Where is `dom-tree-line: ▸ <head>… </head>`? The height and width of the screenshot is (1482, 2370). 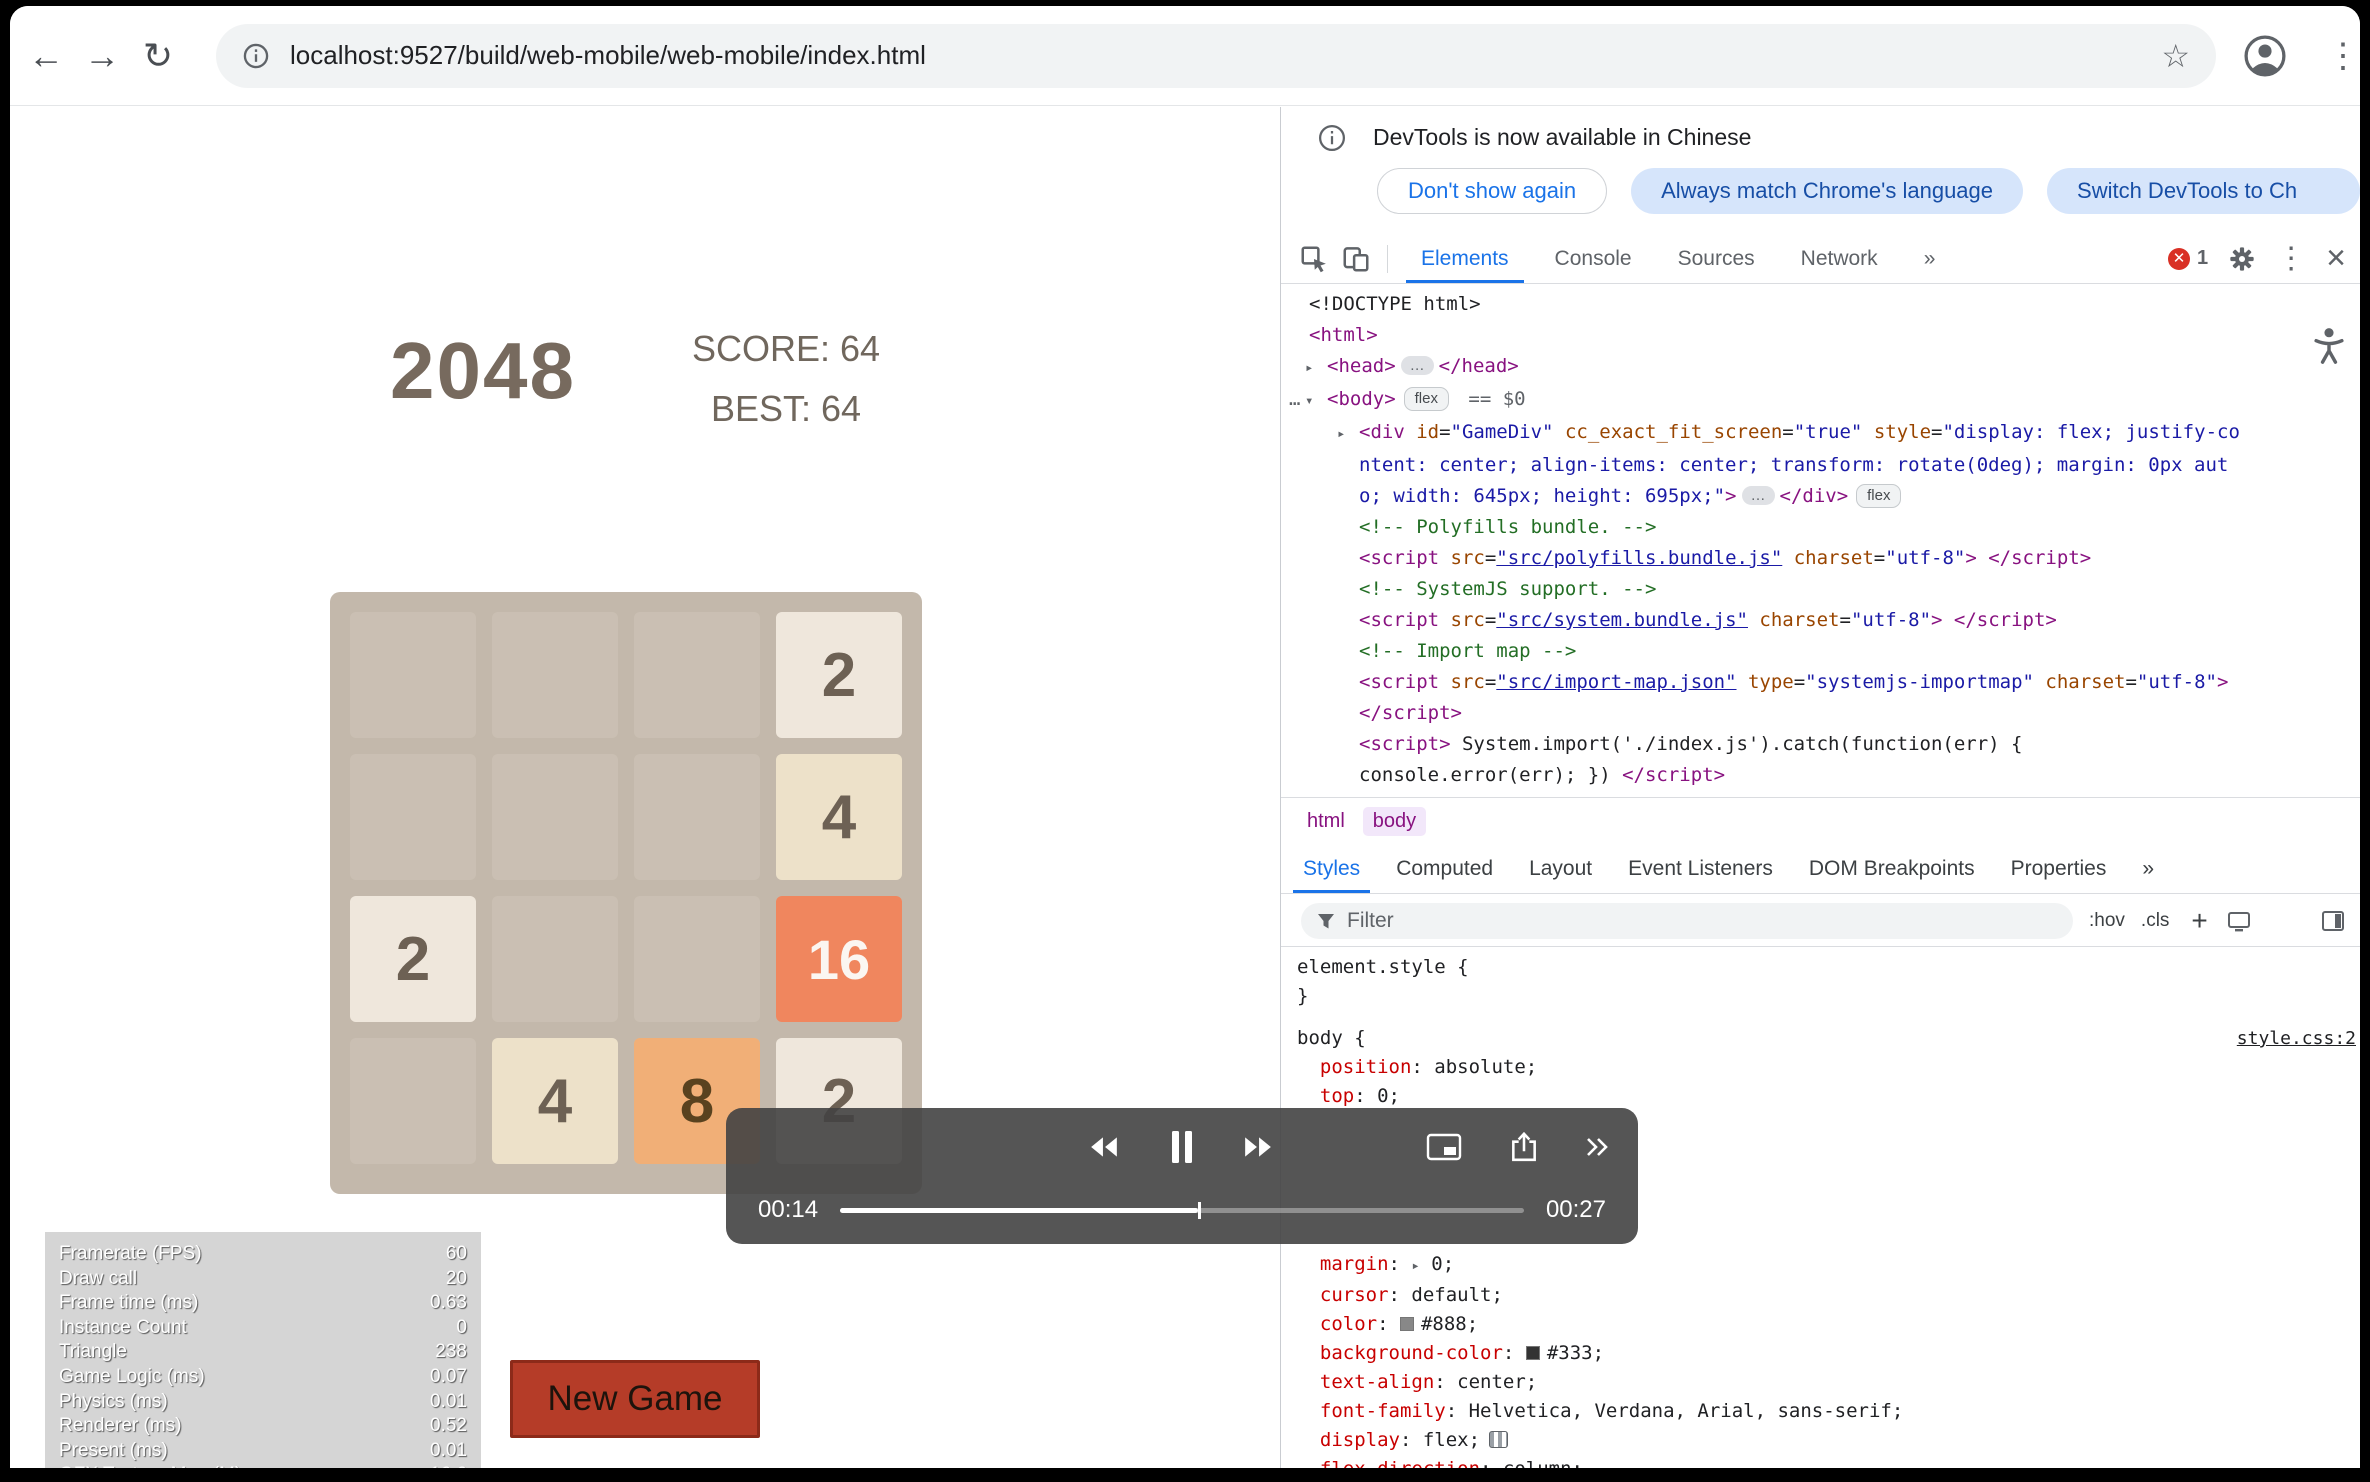
dom-tree-line: ▸ <head>… </head> is located at coordinates (1820, 367).